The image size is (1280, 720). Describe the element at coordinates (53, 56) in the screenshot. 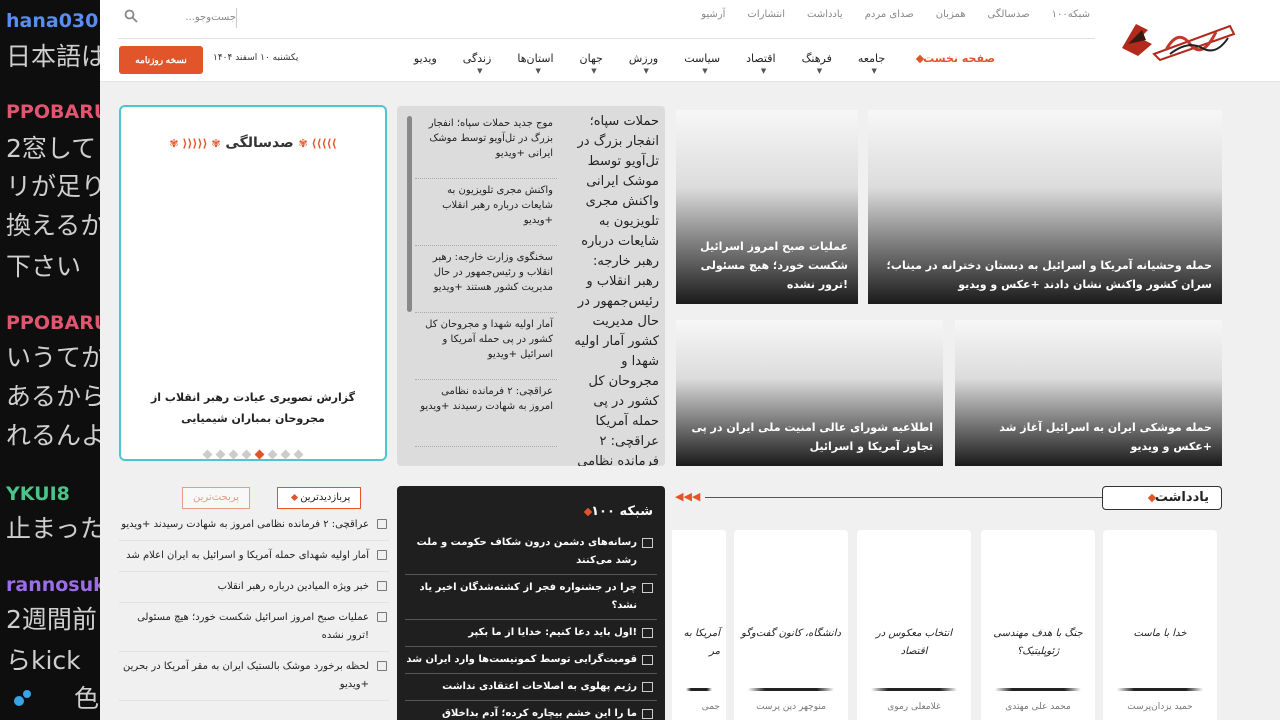

I see `chat-message: 日本語は` at that location.